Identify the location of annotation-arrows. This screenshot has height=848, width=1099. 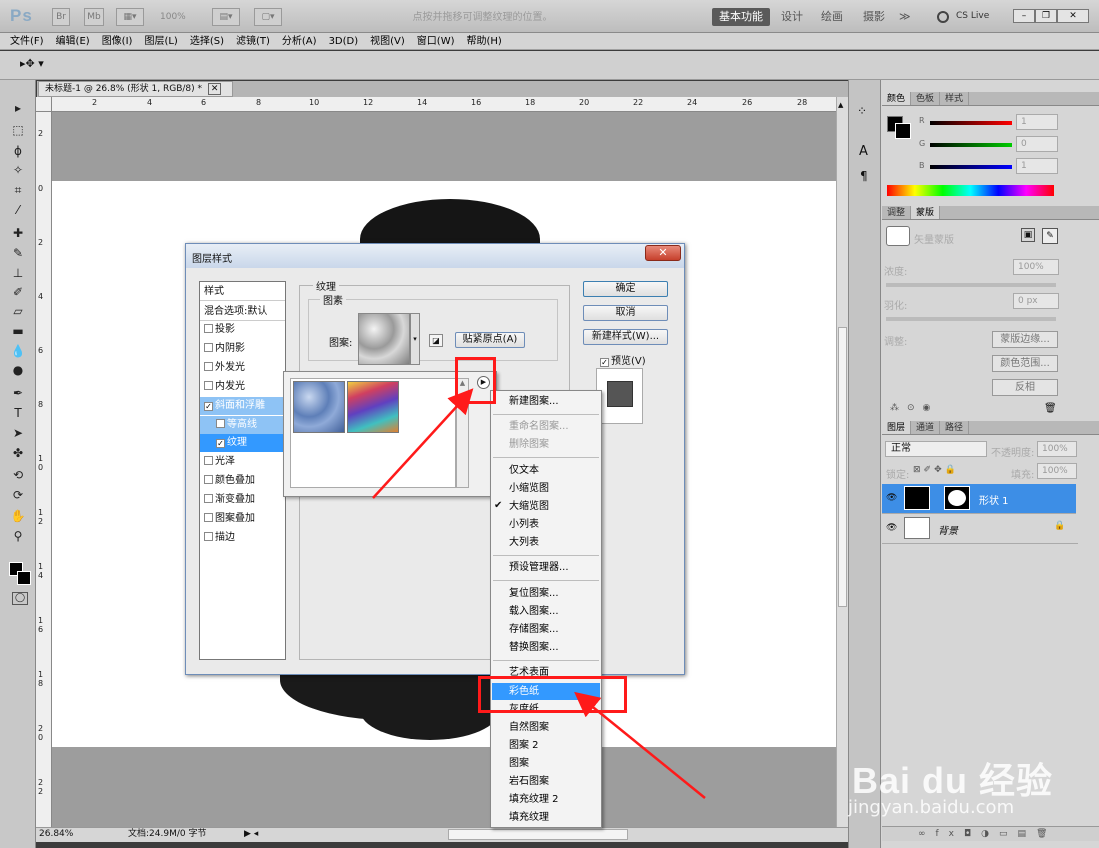
(539, 593).